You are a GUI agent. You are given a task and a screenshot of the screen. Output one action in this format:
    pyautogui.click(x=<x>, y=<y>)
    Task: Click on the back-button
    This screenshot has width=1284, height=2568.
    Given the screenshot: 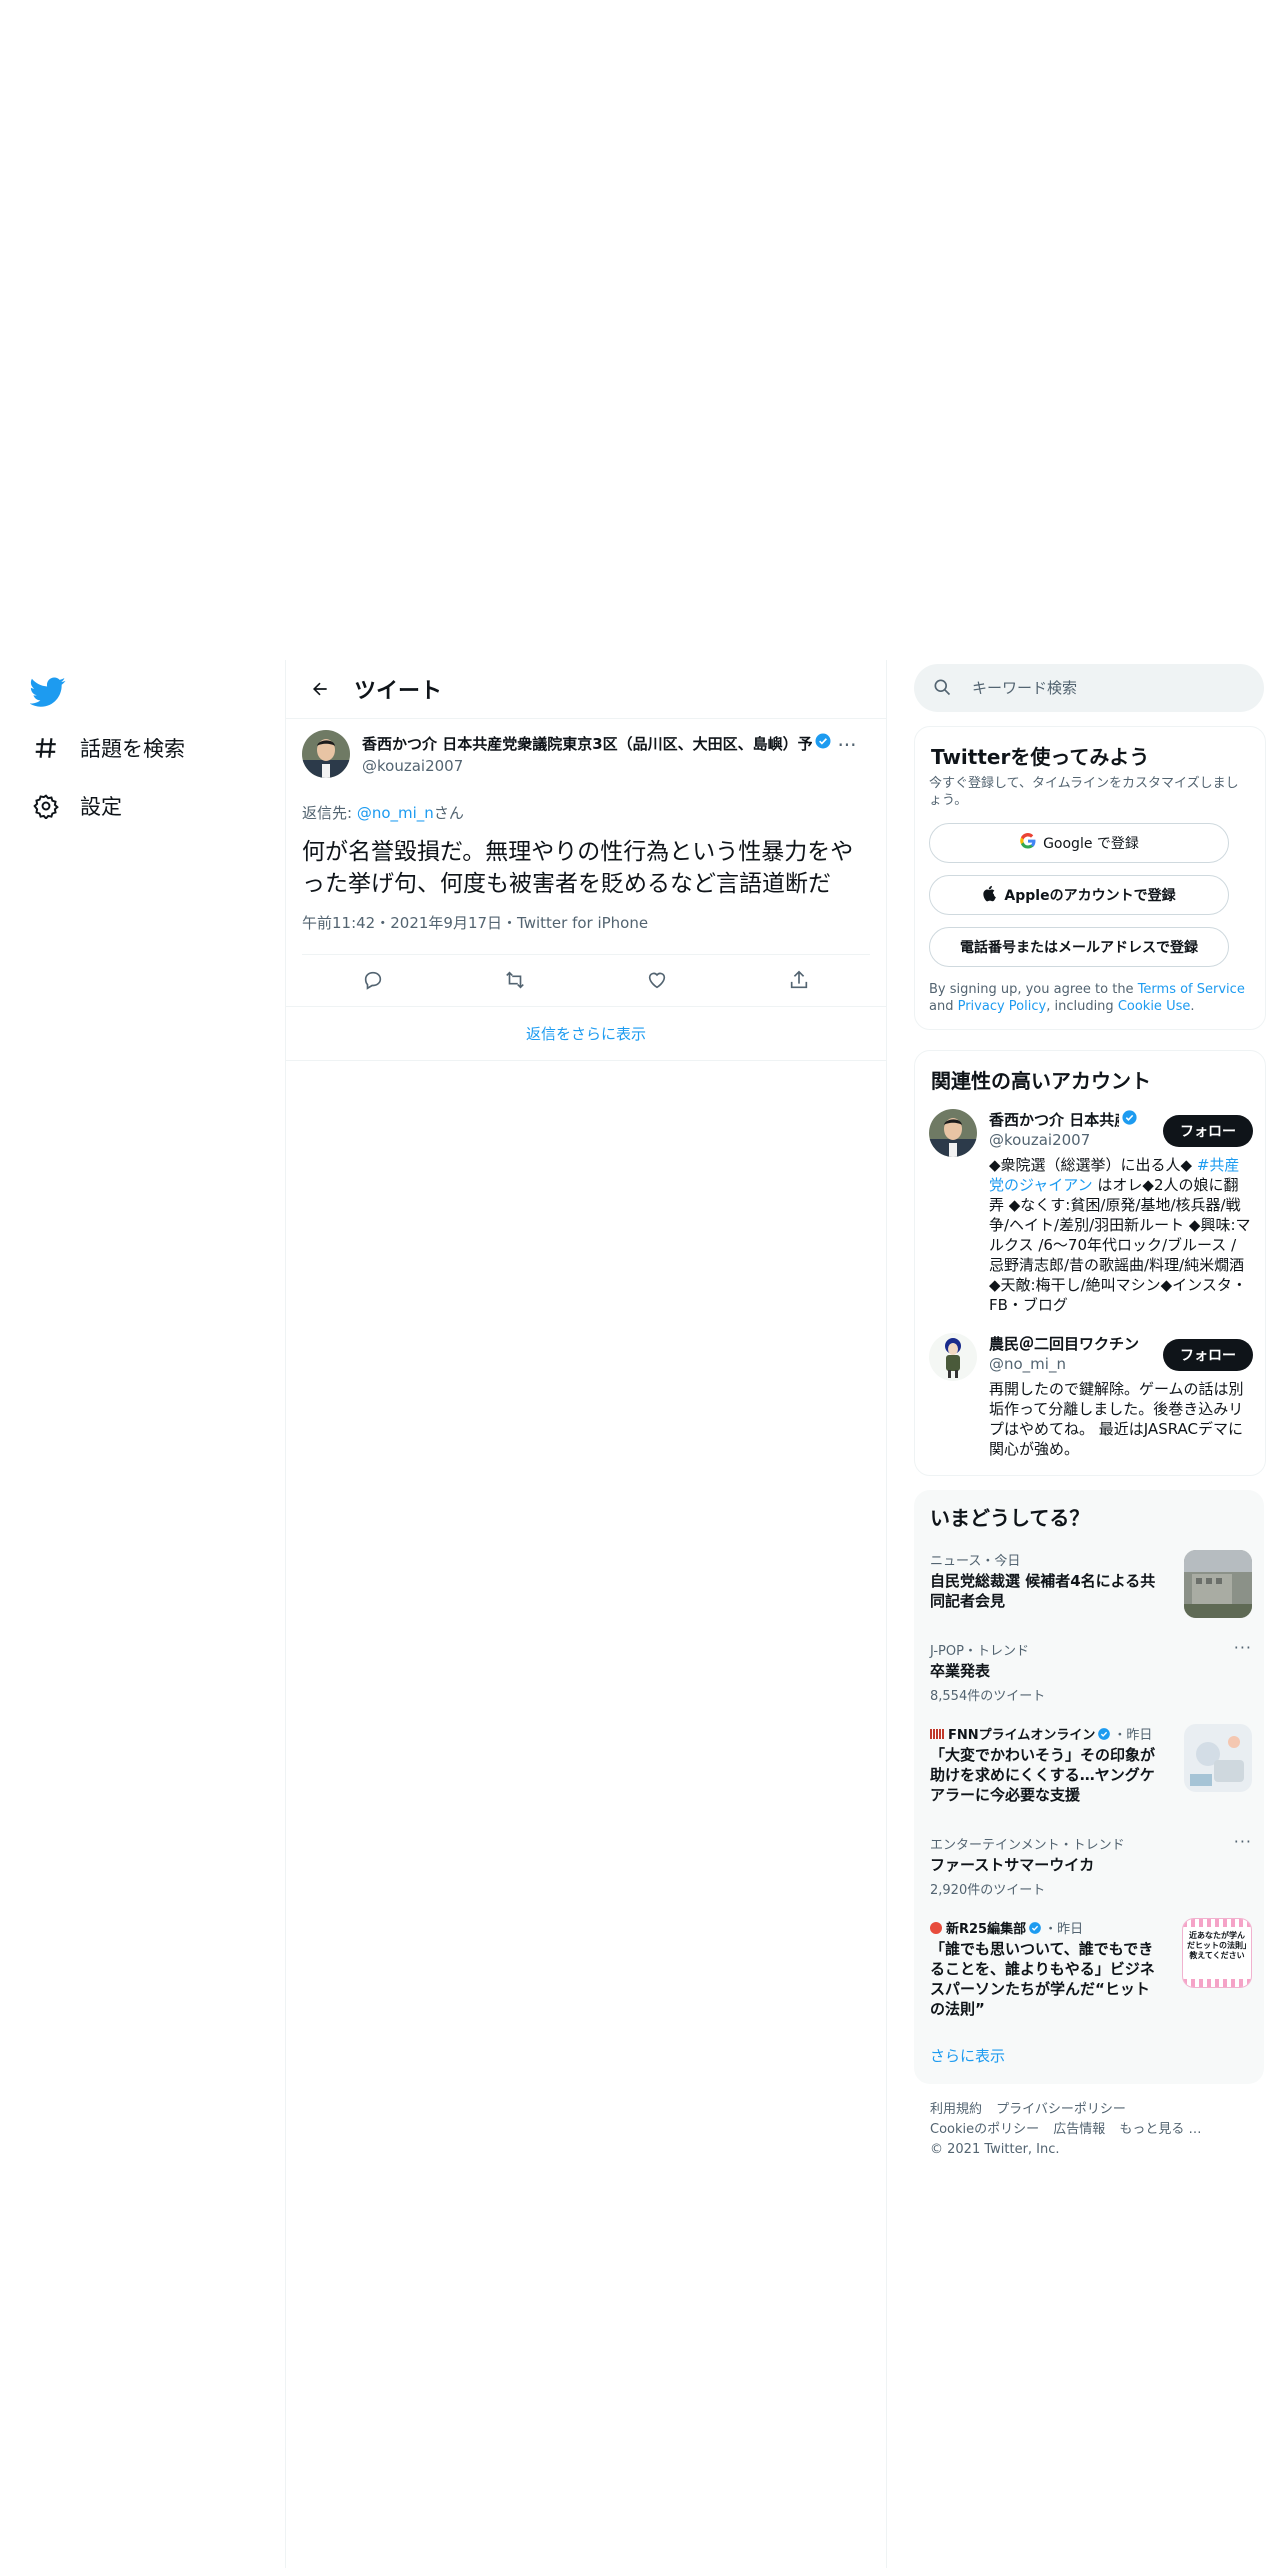 What is the action you would take?
    pyautogui.click(x=320, y=689)
    